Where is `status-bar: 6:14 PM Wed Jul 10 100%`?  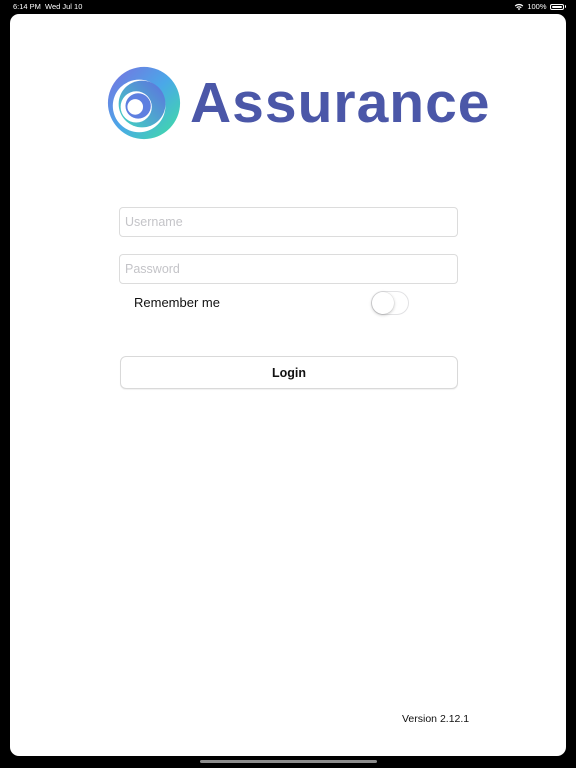
status-bar: 6:14 PM Wed Jul 10 100% is located at coordinates (288, 7).